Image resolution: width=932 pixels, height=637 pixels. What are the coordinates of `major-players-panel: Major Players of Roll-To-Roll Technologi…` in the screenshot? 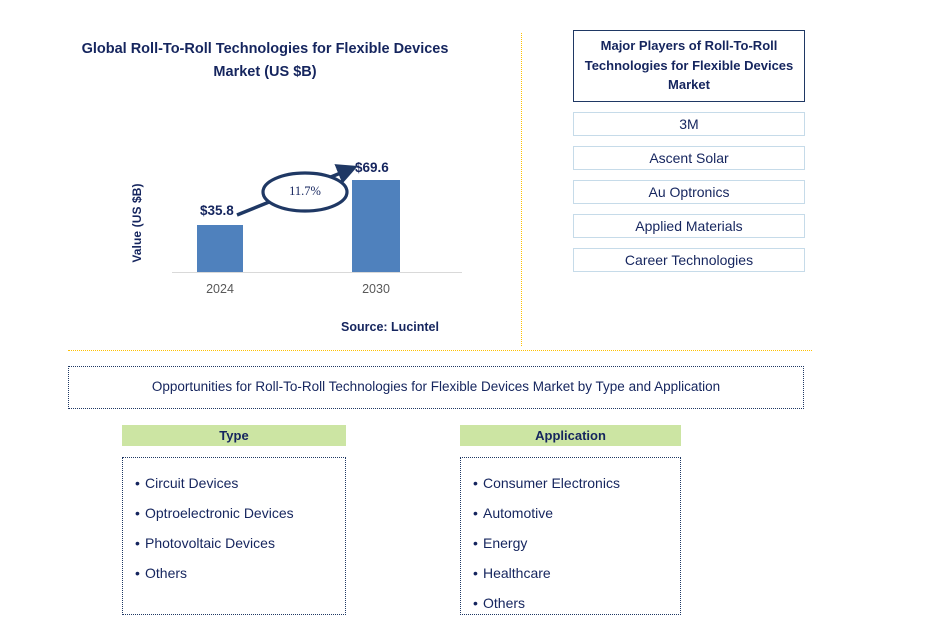 It's located at (689, 151).